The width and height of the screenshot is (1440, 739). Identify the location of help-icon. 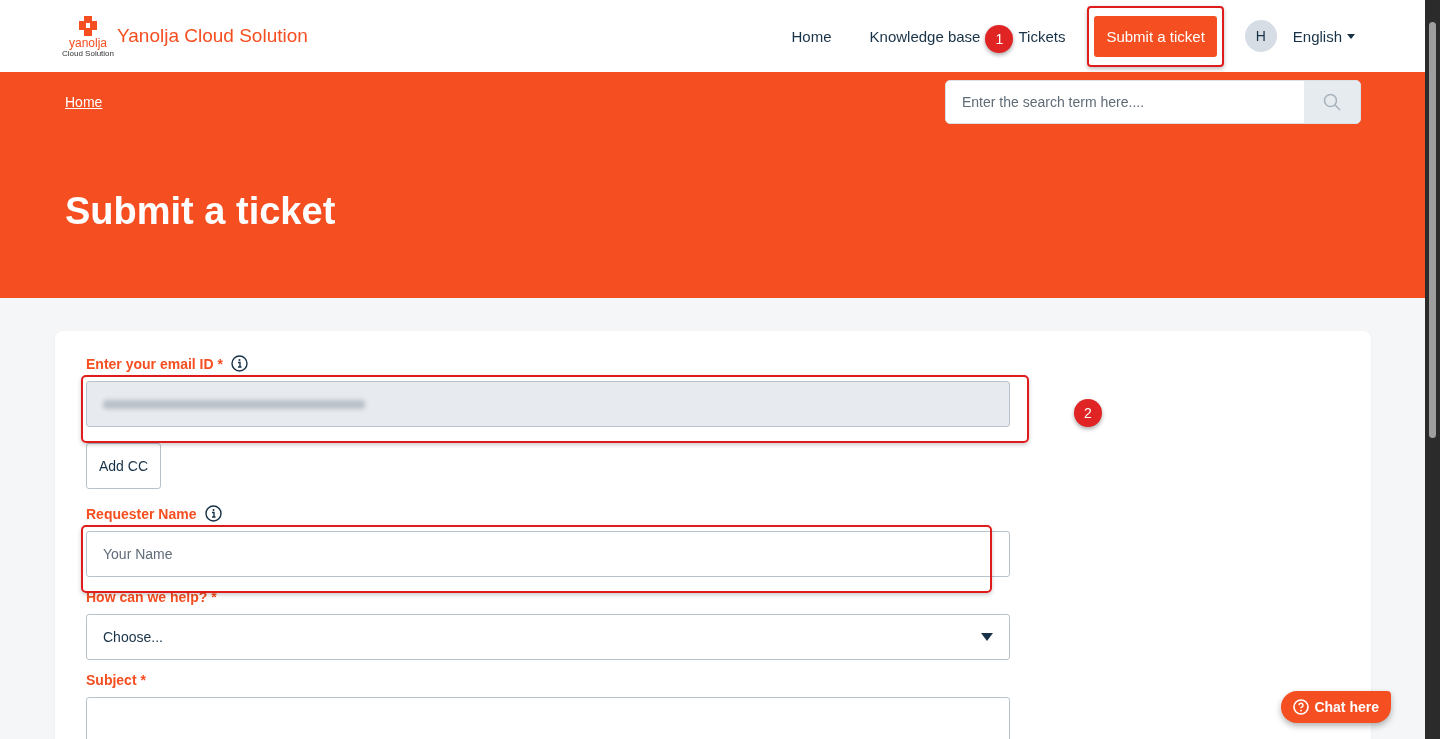
(1301, 707).